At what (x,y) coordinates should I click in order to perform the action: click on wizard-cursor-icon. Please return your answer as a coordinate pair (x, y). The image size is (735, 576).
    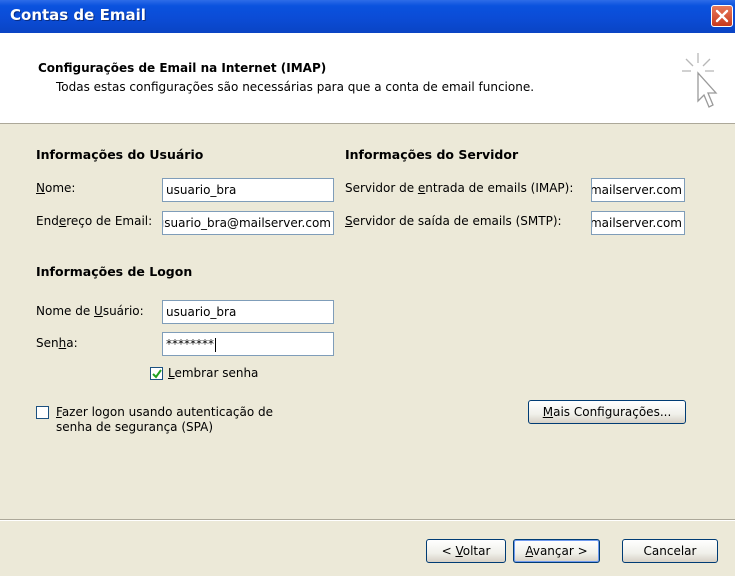
    Looking at the image, I should click on (700, 80).